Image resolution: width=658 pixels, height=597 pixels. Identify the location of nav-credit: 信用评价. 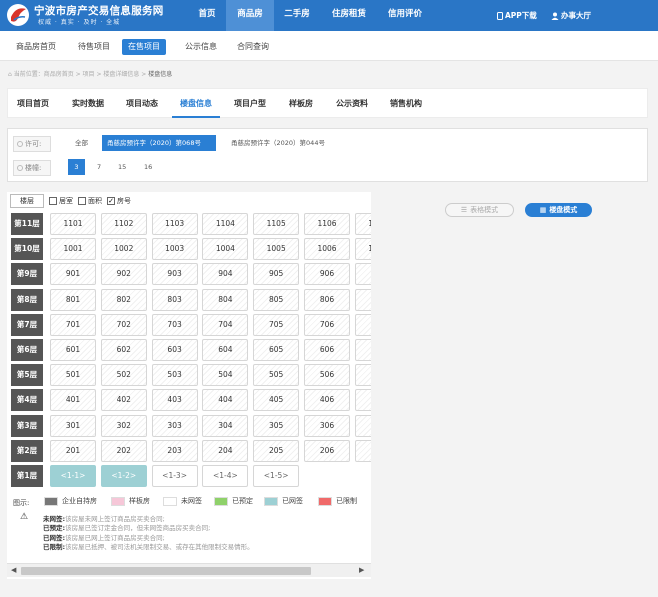
(405, 15).